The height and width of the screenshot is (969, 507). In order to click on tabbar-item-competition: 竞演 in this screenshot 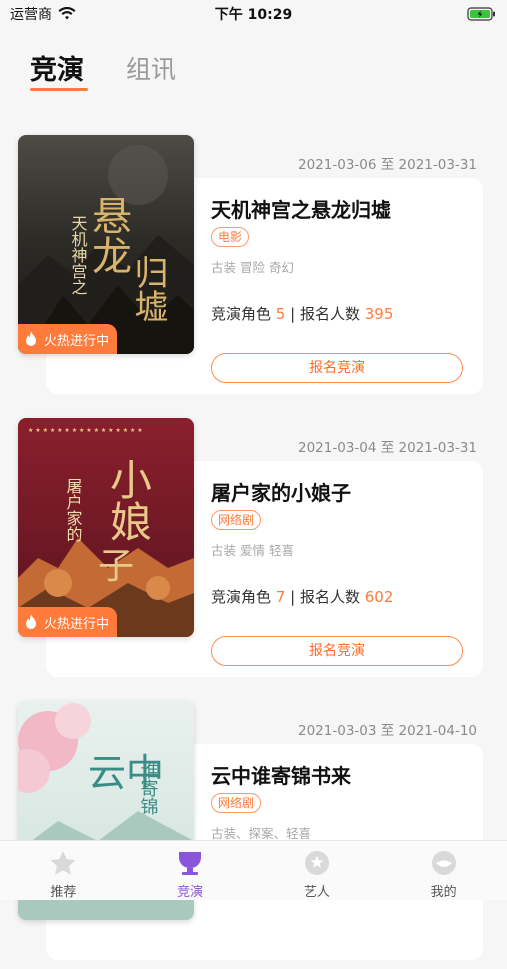, I will do `click(190, 870)`.